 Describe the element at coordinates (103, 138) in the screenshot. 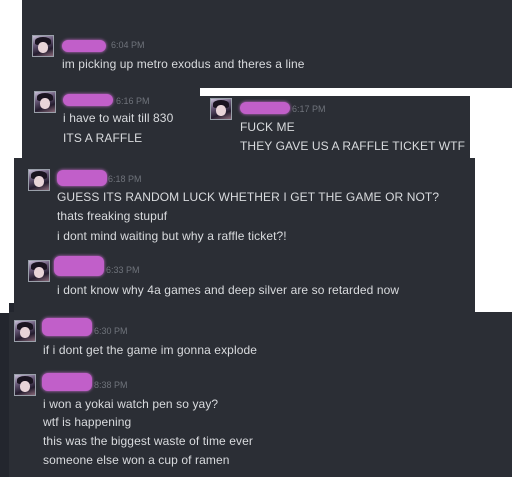

I see `message-text: ITS A RAFFLE` at that location.